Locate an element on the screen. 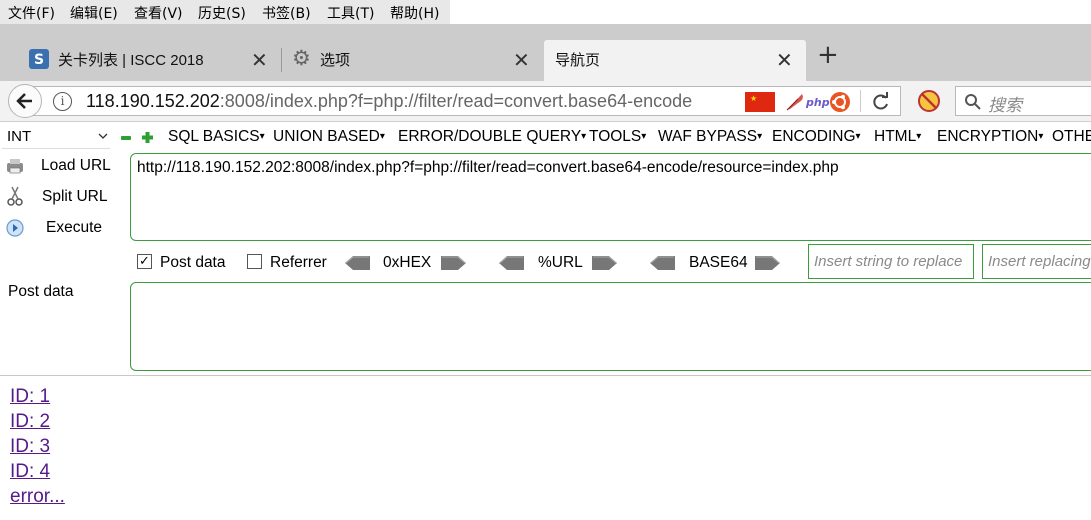 The image size is (1091, 520). menu-label: HTML is located at coordinates (895, 136).